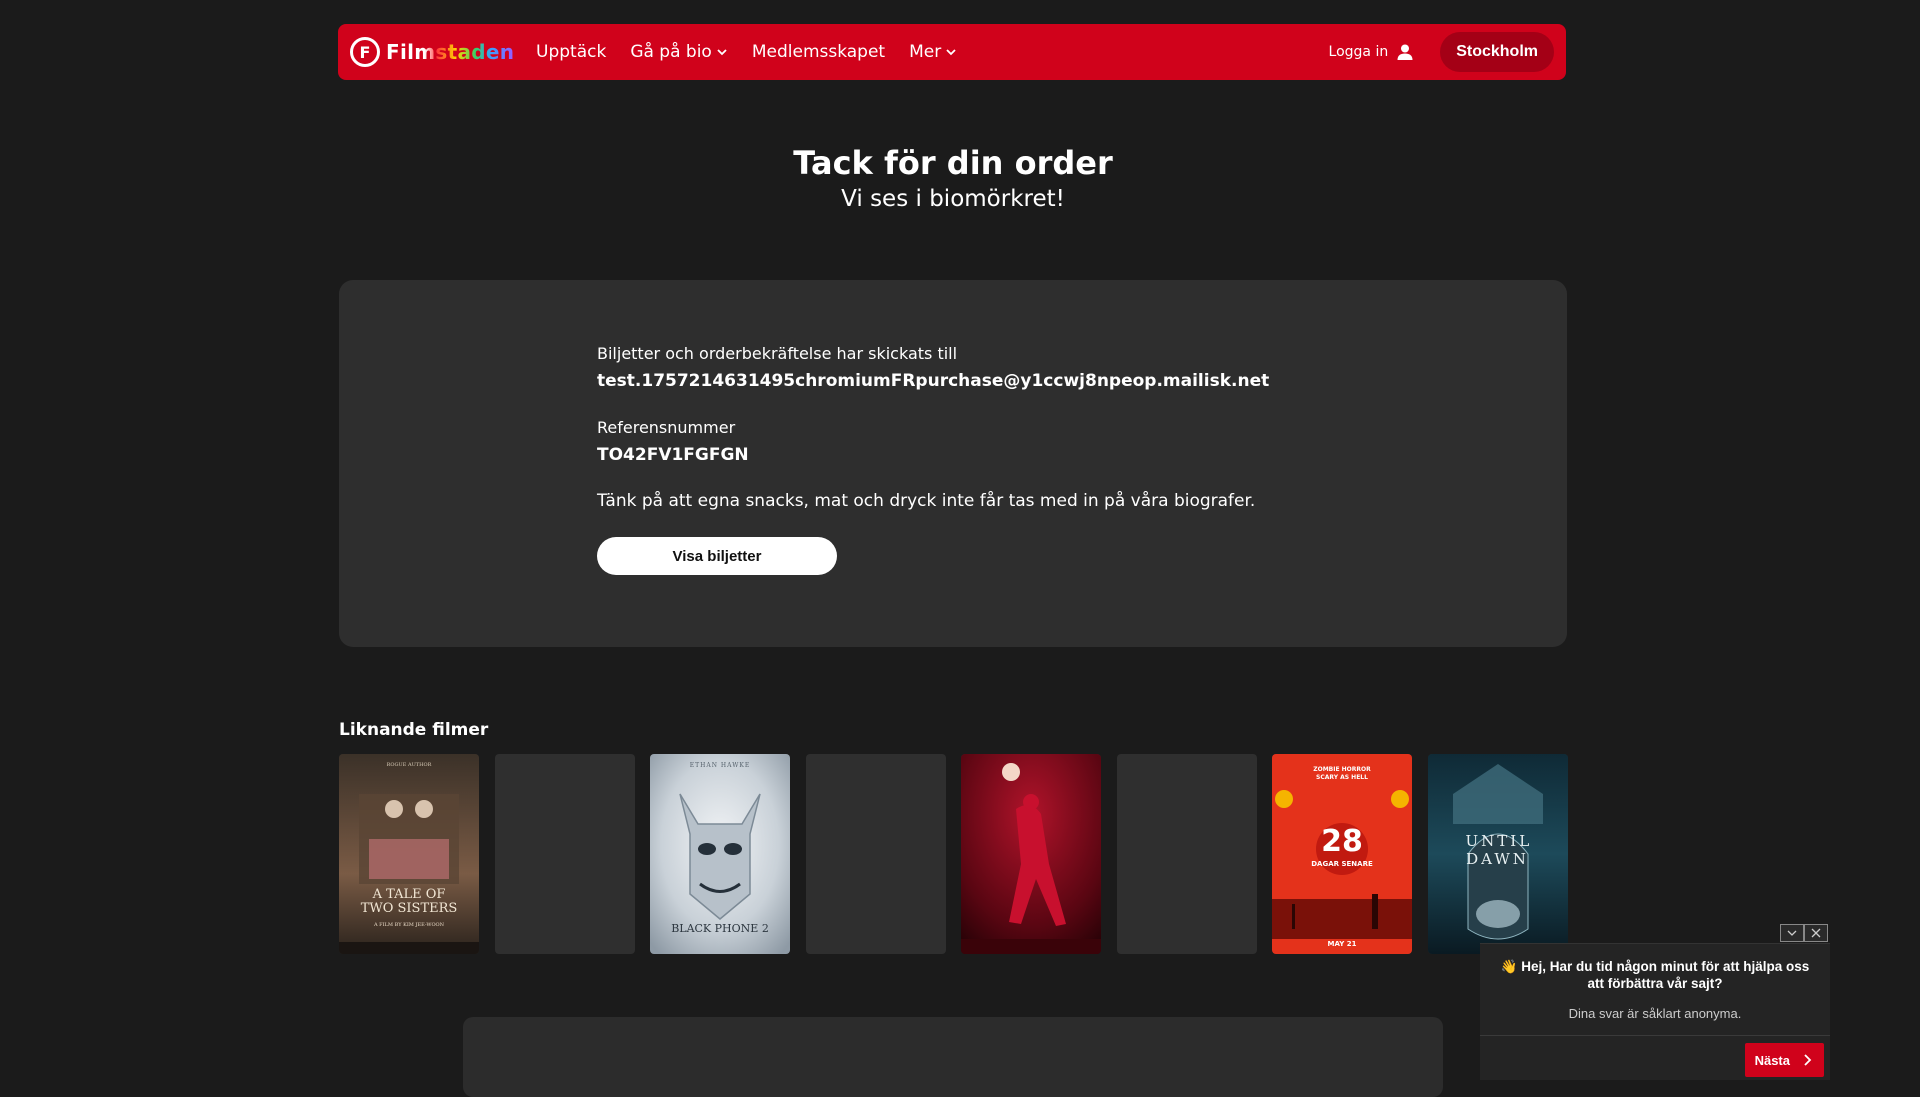 This screenshot has height=1097, width=1920. I want to click on reference-label: Referensnummer, so click(666, 427).